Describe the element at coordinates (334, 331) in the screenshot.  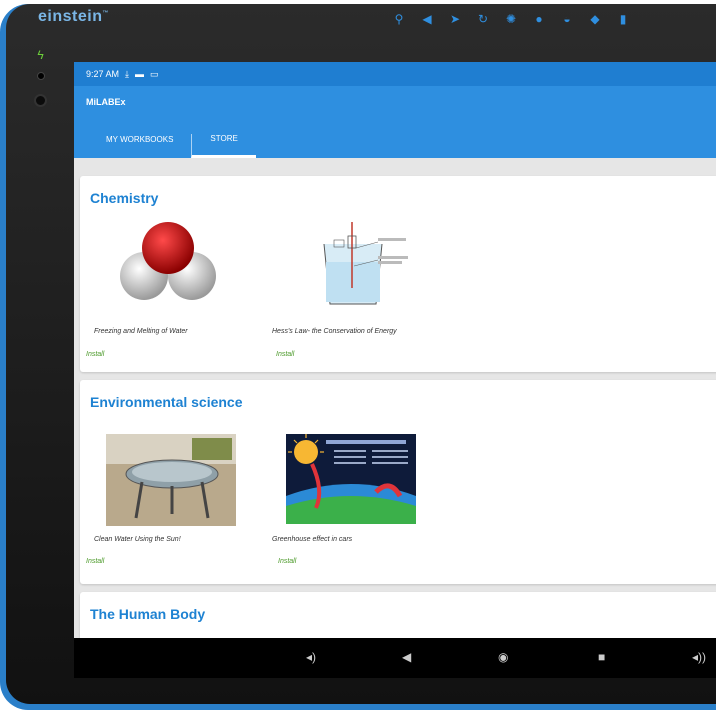
I see `workbook-title: Hess's Law- the Conservation of Energy` at that location.